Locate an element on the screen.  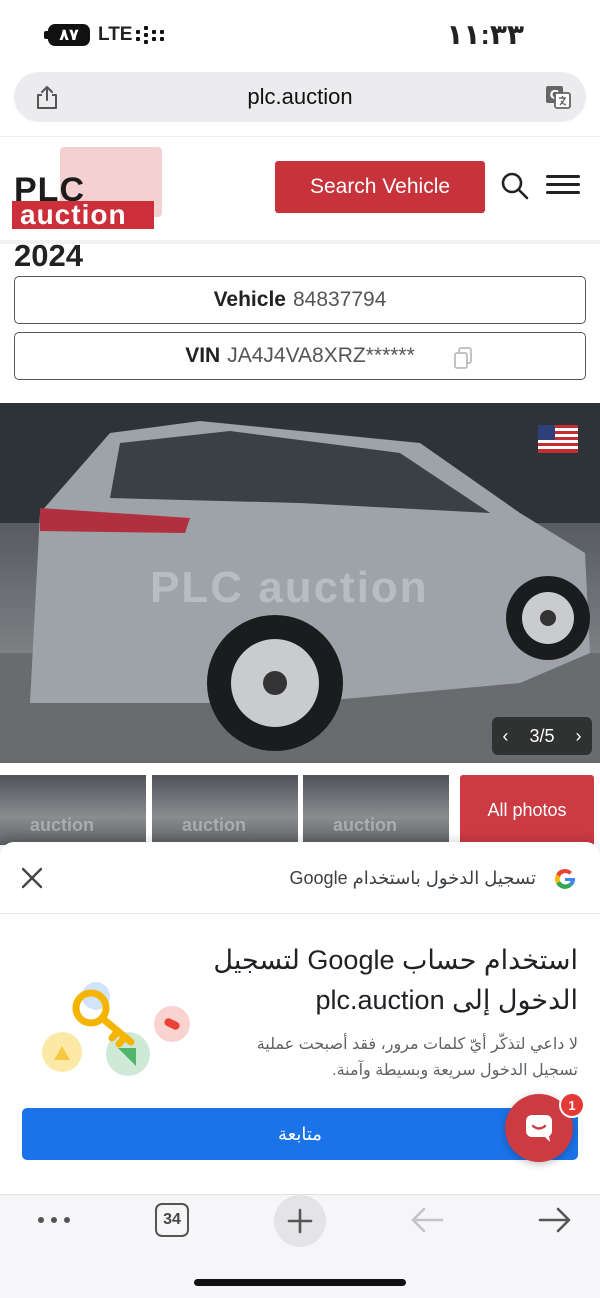
vehicle-id: 84837794 is located at coordinates (339, 299).